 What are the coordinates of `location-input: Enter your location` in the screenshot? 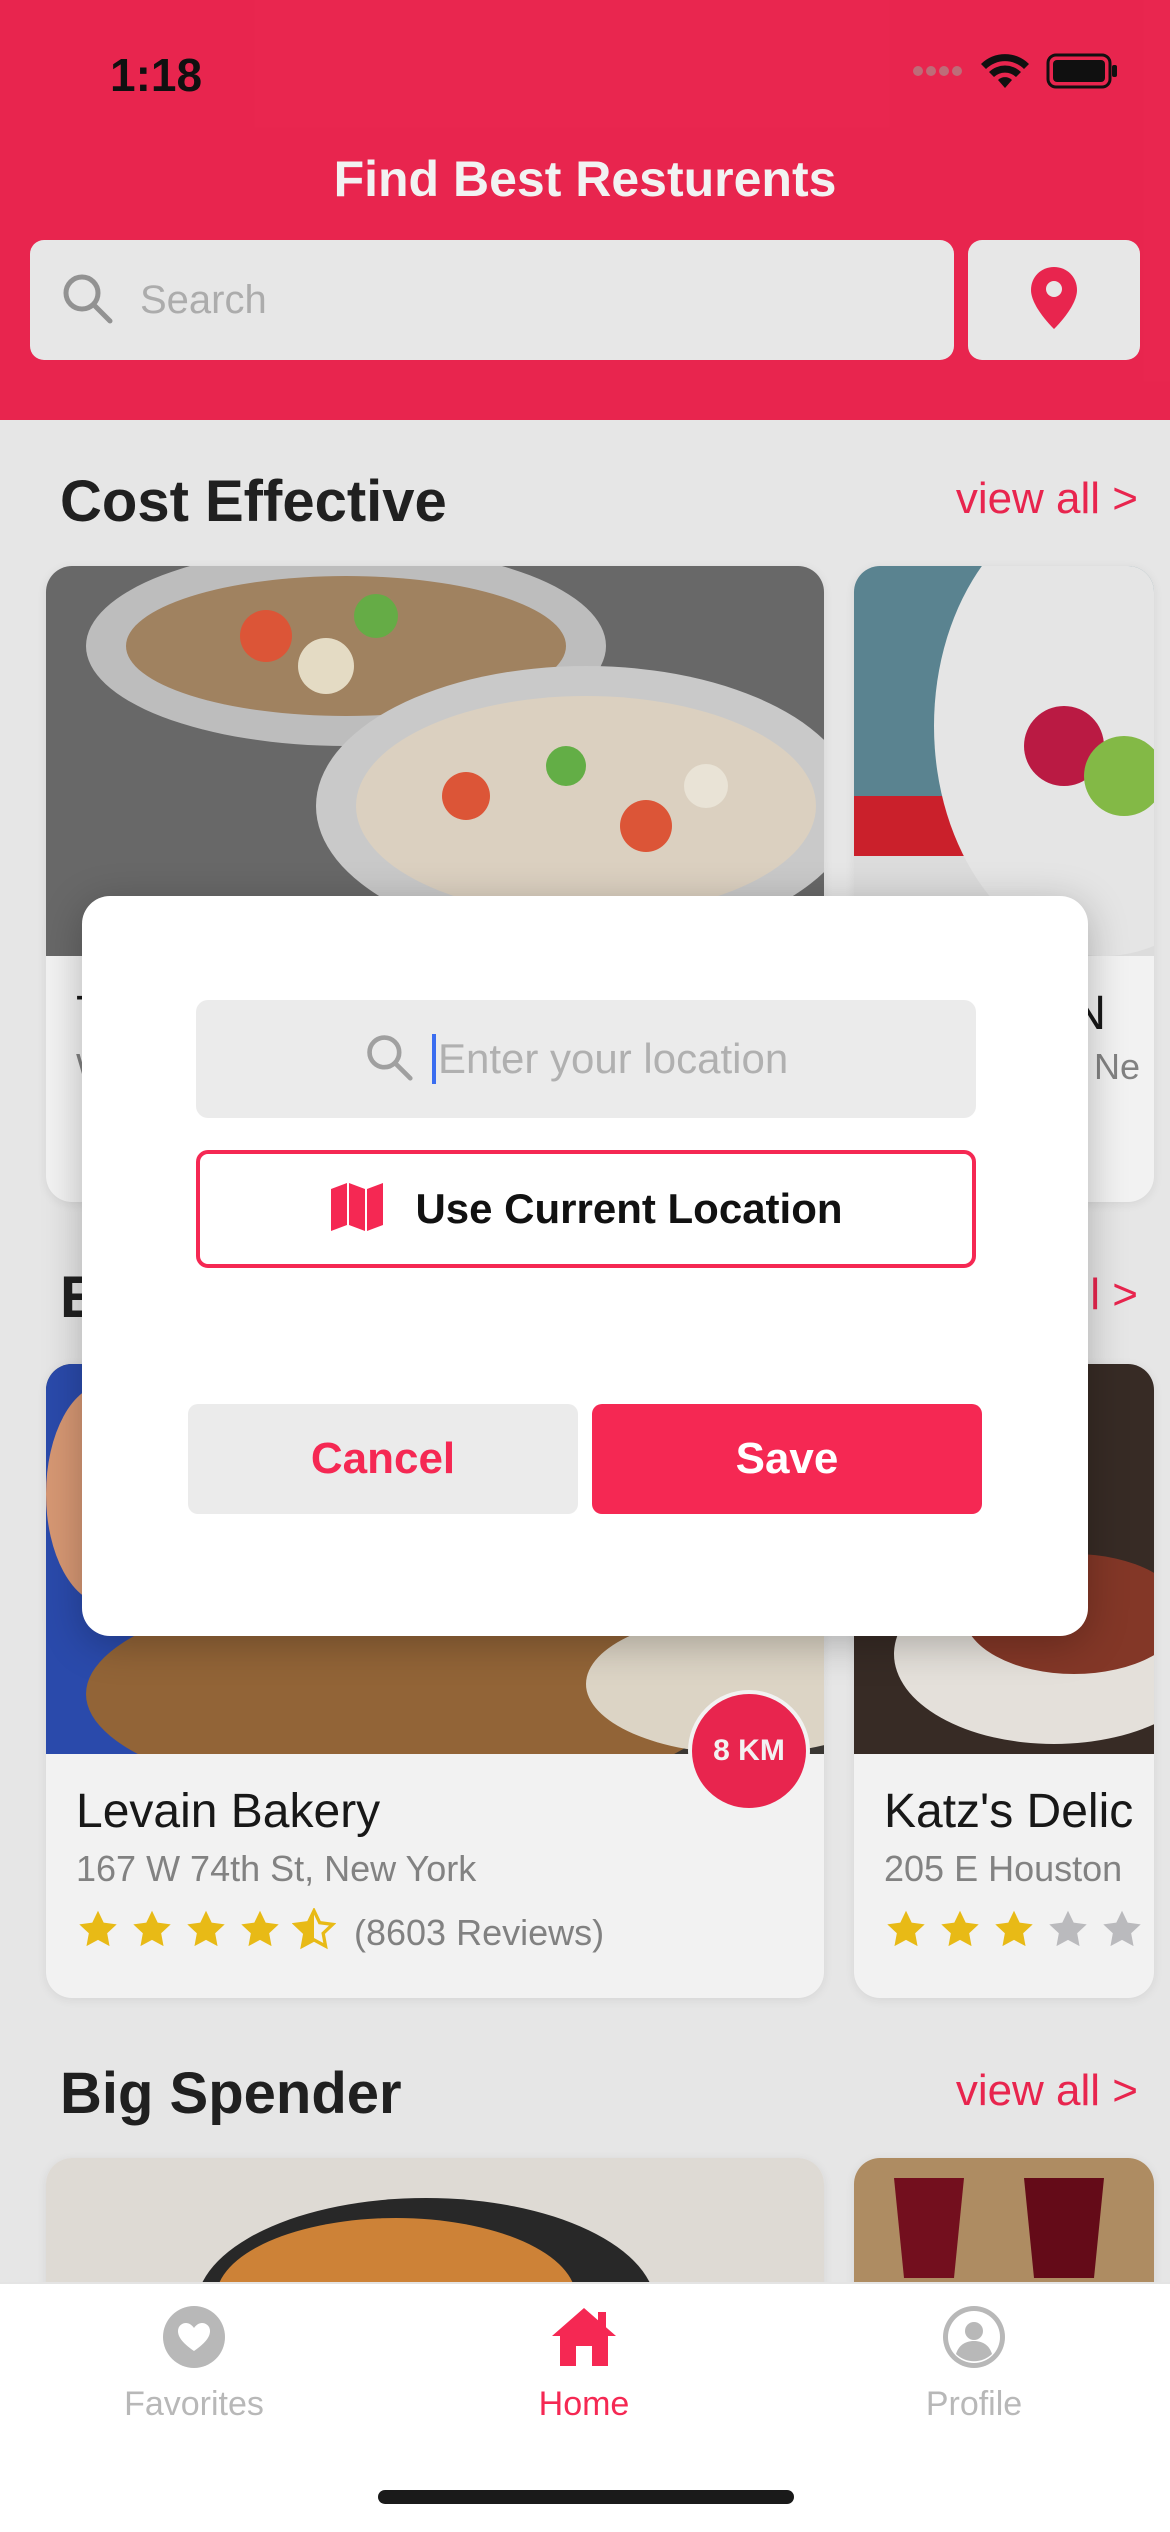 It's located at (586, 1059).